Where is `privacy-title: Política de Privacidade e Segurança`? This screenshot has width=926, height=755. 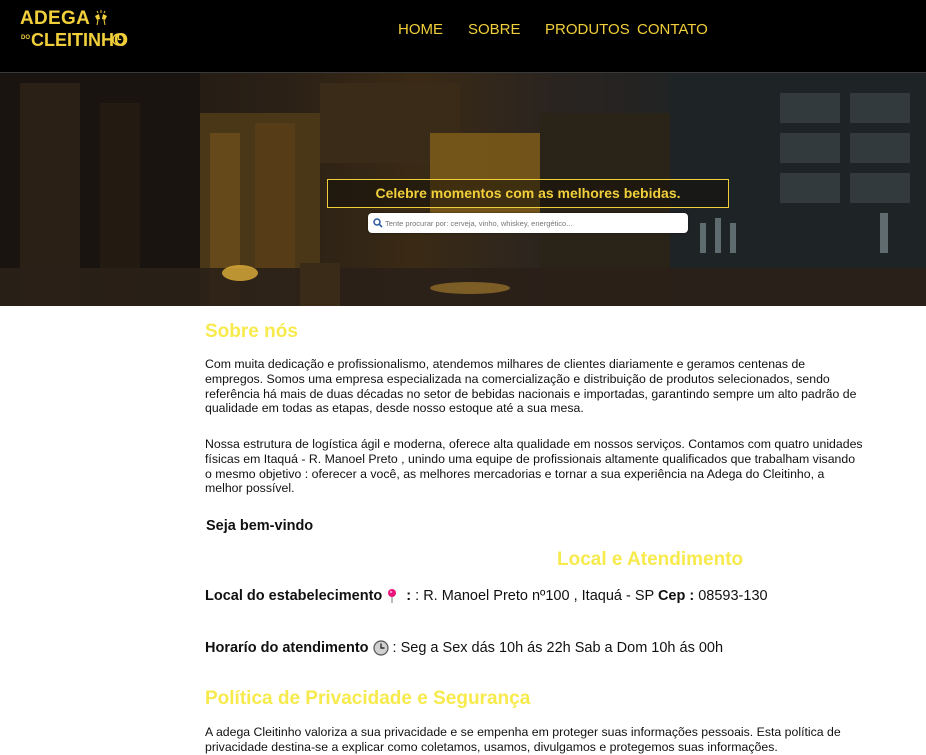
privacy-title: Política de Privacidade e Segurança is located at coordinates (368, 698).